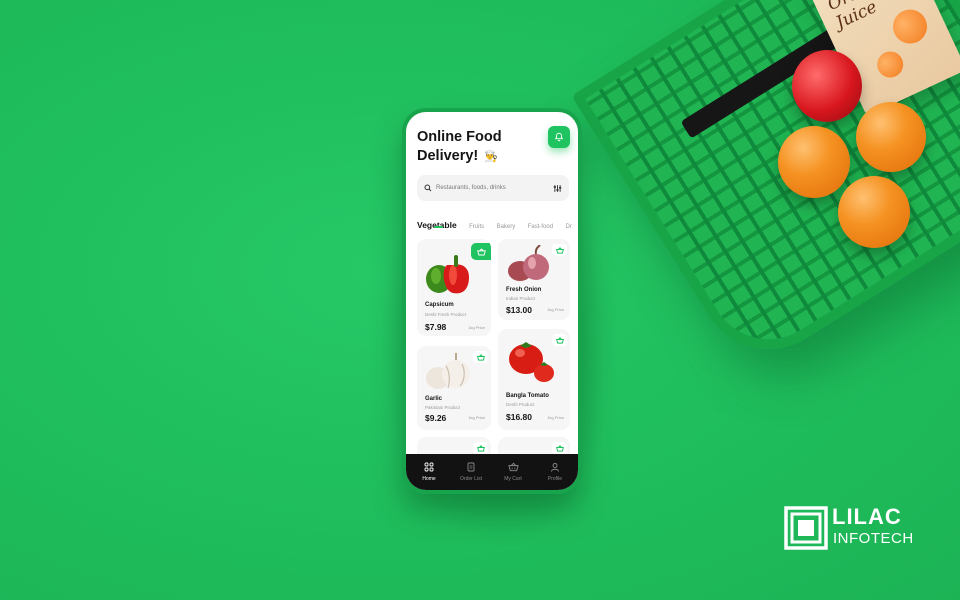 This screenshot has width=960, height=600. I want to click on product-name: Garlic, so click(434, 399).